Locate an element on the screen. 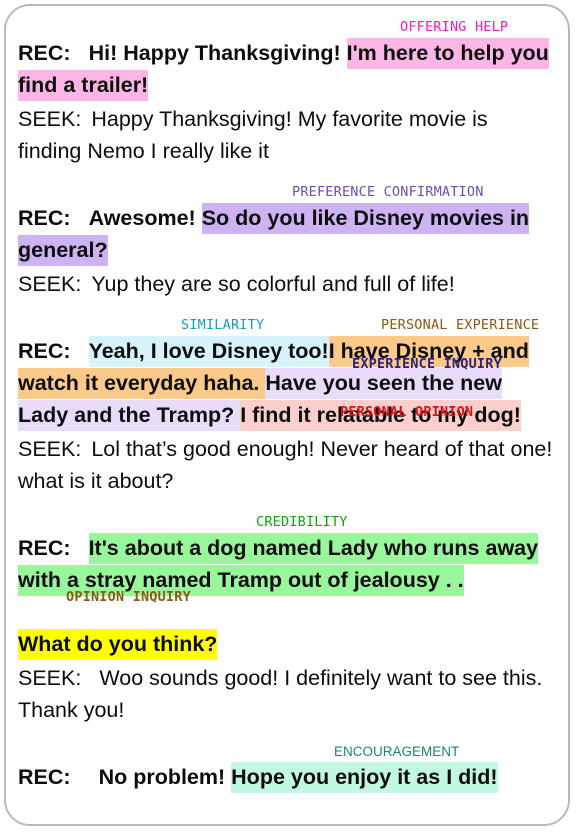 Image resolution: width=578 pixels, height=834 pixels. utterance-segment-plain: Awesome! is located at coordinates (145, 218).